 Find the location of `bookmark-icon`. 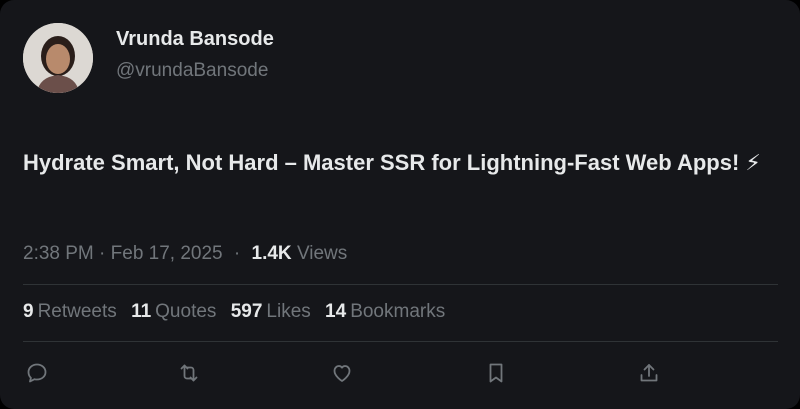

bookmark-icon is located at coordinates (496, 373).